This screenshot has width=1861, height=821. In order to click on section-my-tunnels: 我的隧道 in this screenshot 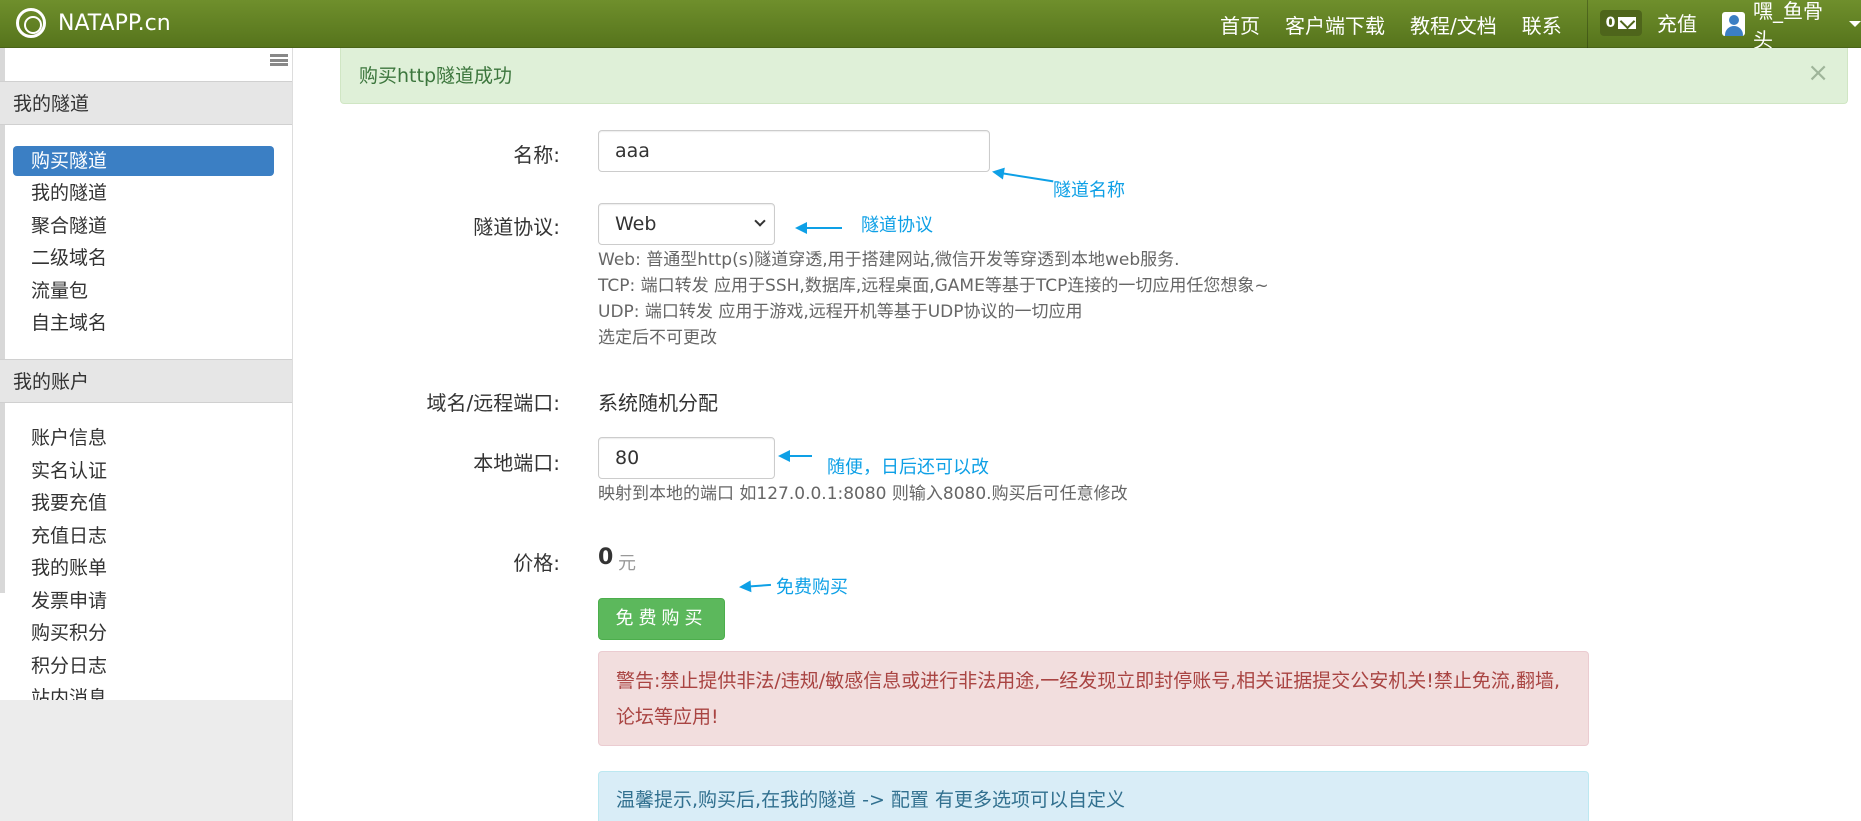, I will do `click(146, 103)`.